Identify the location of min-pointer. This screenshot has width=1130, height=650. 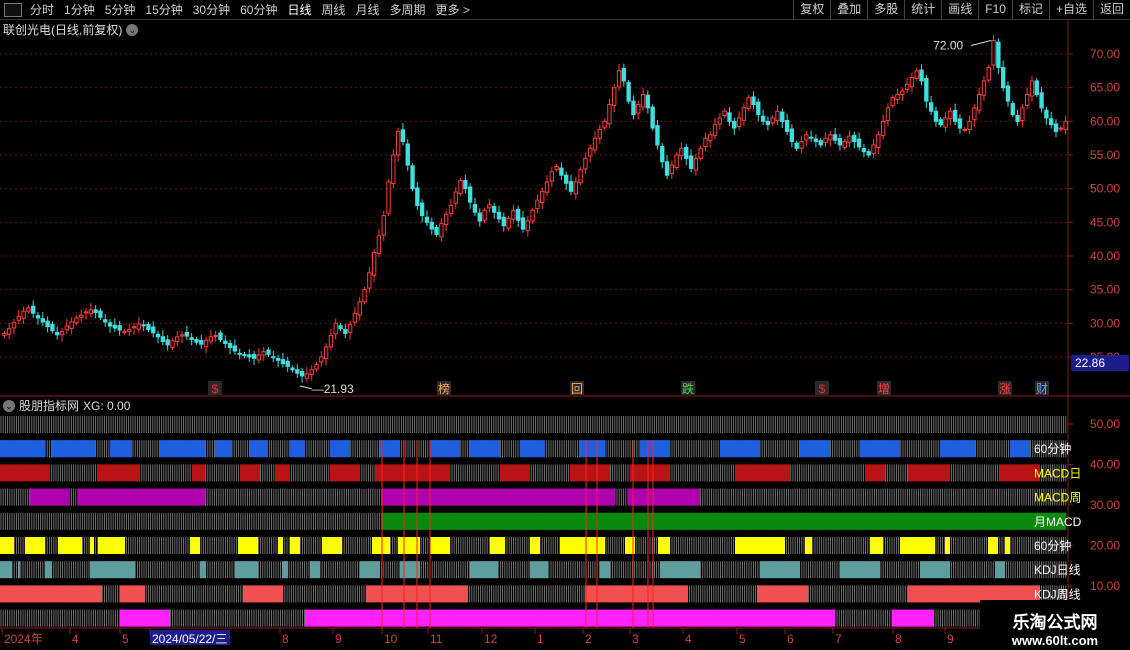
(305, 387).